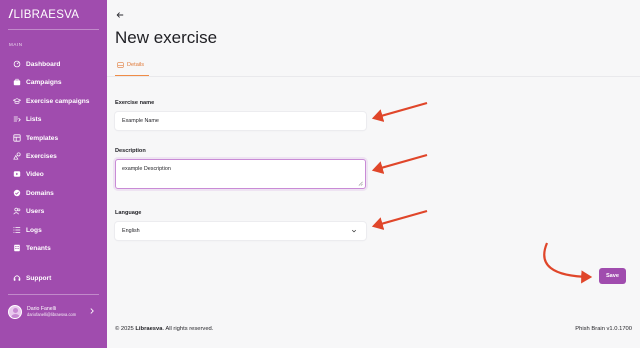  I want to click on sidebar-item-video: Video, so click(28, 174).